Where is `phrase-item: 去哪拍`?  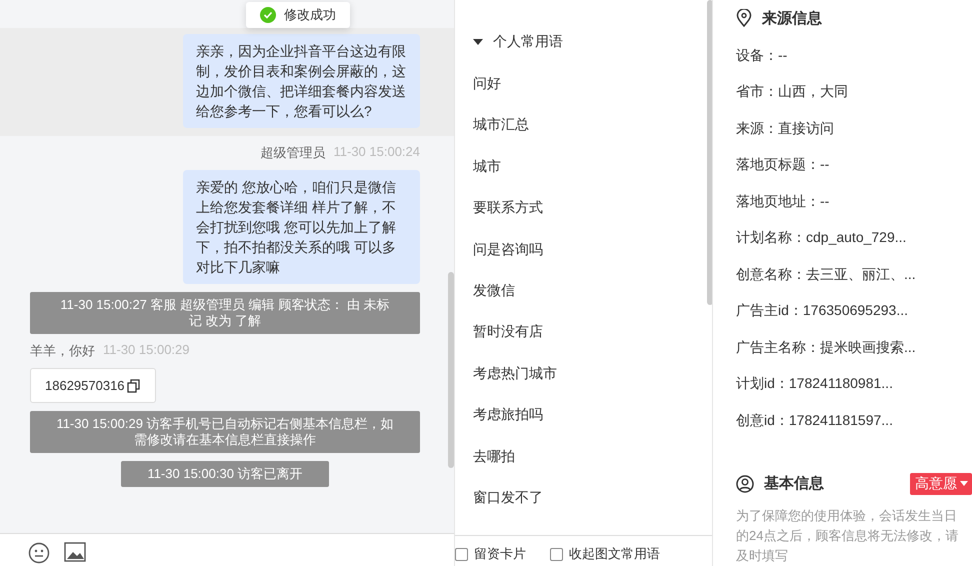
phrase-item: 去哪拍 is located at coordinates (494, 456).